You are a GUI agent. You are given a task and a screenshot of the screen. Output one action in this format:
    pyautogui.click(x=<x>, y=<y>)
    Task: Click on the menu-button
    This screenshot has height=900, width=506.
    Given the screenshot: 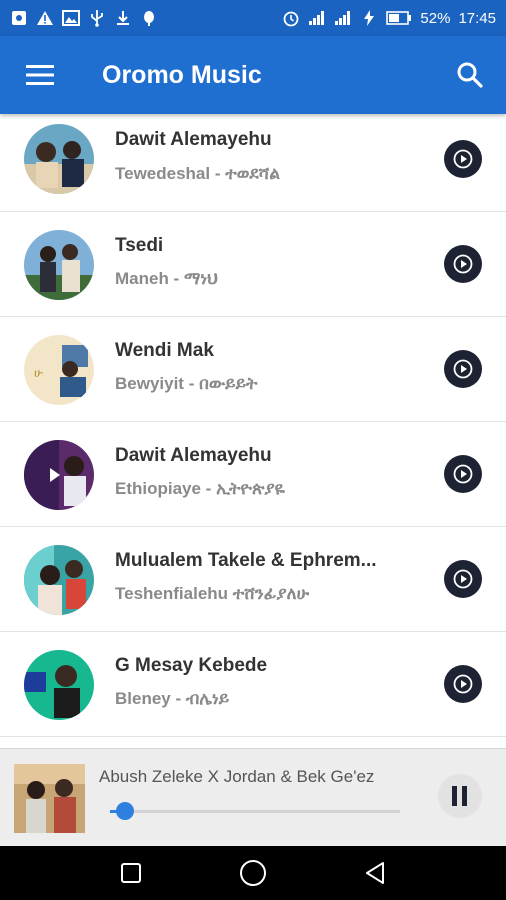 What is the action you would take?
    pyautogui.click(x=40, y=75)
    